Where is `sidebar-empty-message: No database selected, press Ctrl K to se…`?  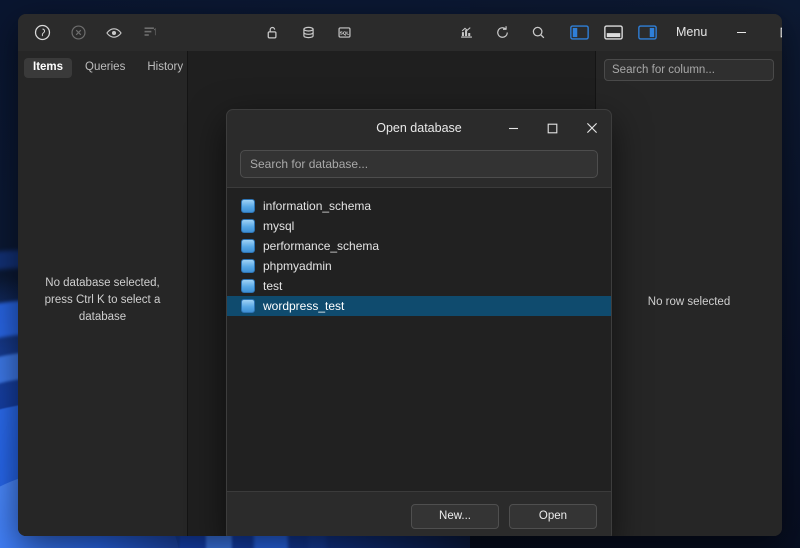 sidebar-empty-message: No database selected, press Ctrl K to se… is located at coordinates (102, 300).